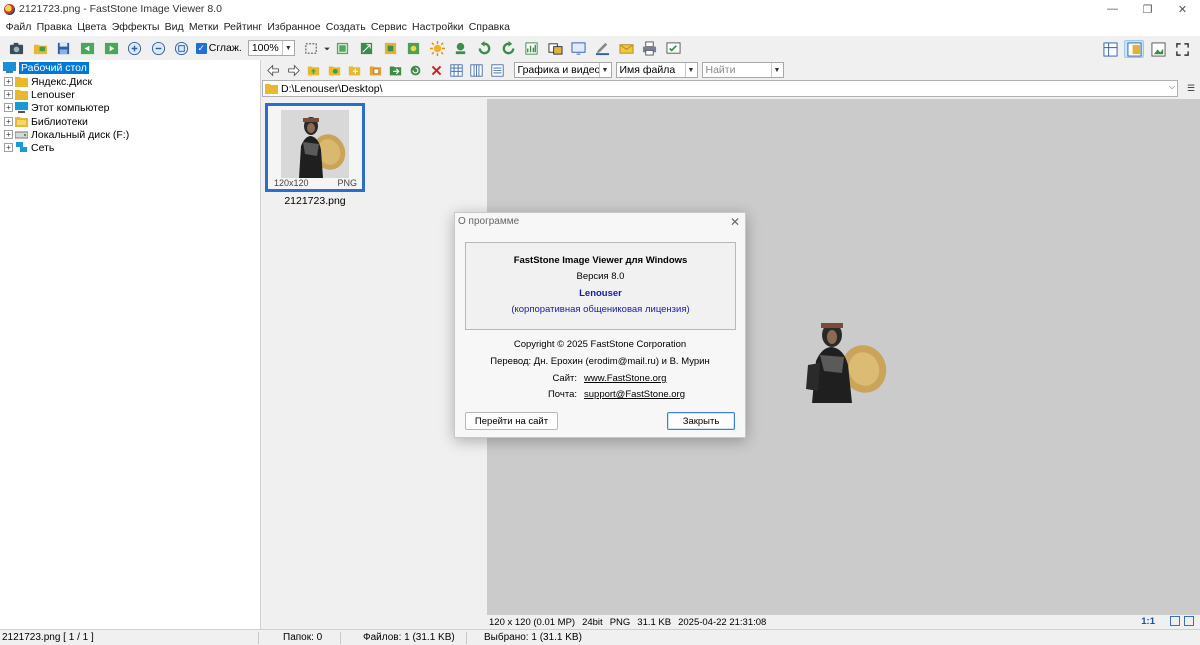 The width and height of the screenshot is (1200, 645). What do you see at coordinates (600, 309) in the screenshot?
I see `license-type: (корпоративная общениковая лицензия)` at bounding box center [600, 309].